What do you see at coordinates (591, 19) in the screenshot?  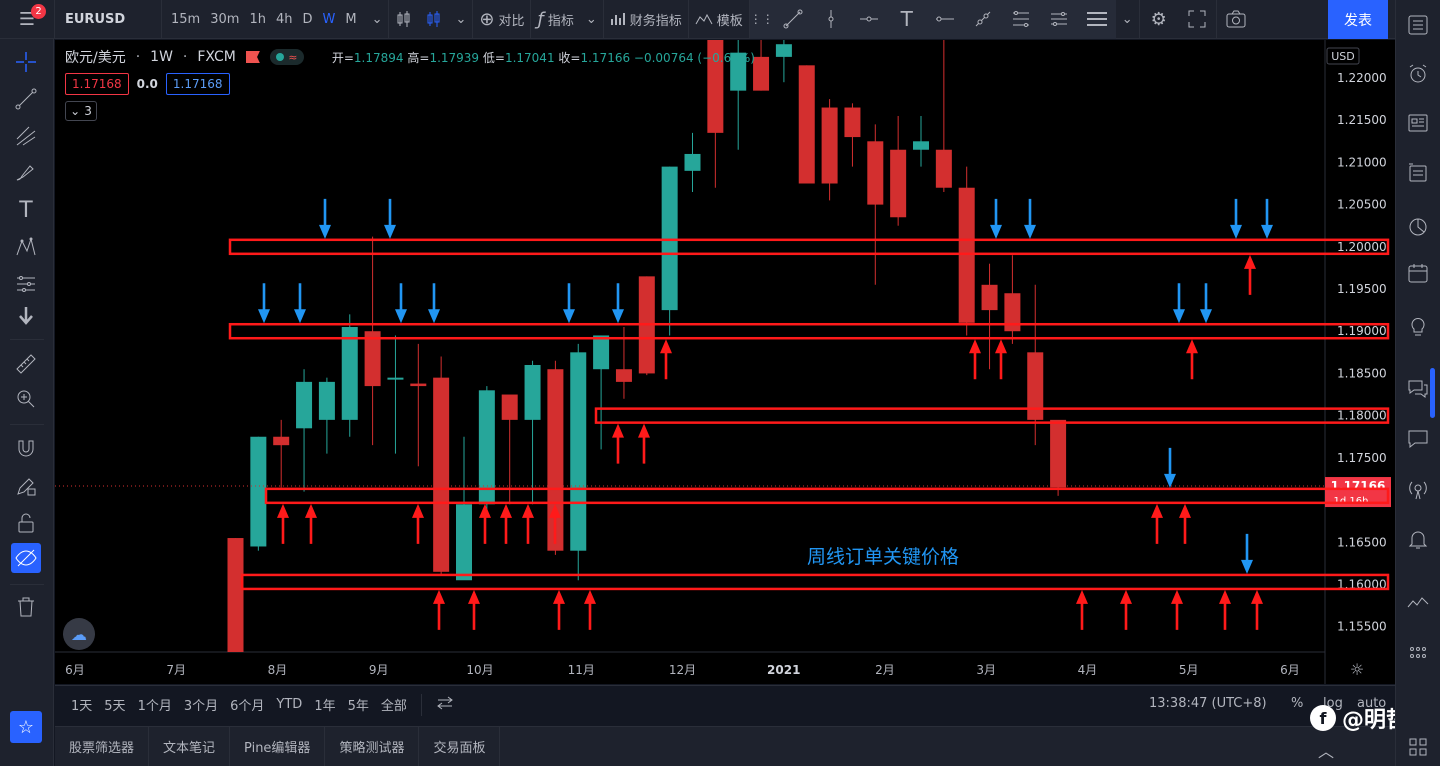 I see `indicators-dropdown-button: ⌄` at bounding box center [591, 19].